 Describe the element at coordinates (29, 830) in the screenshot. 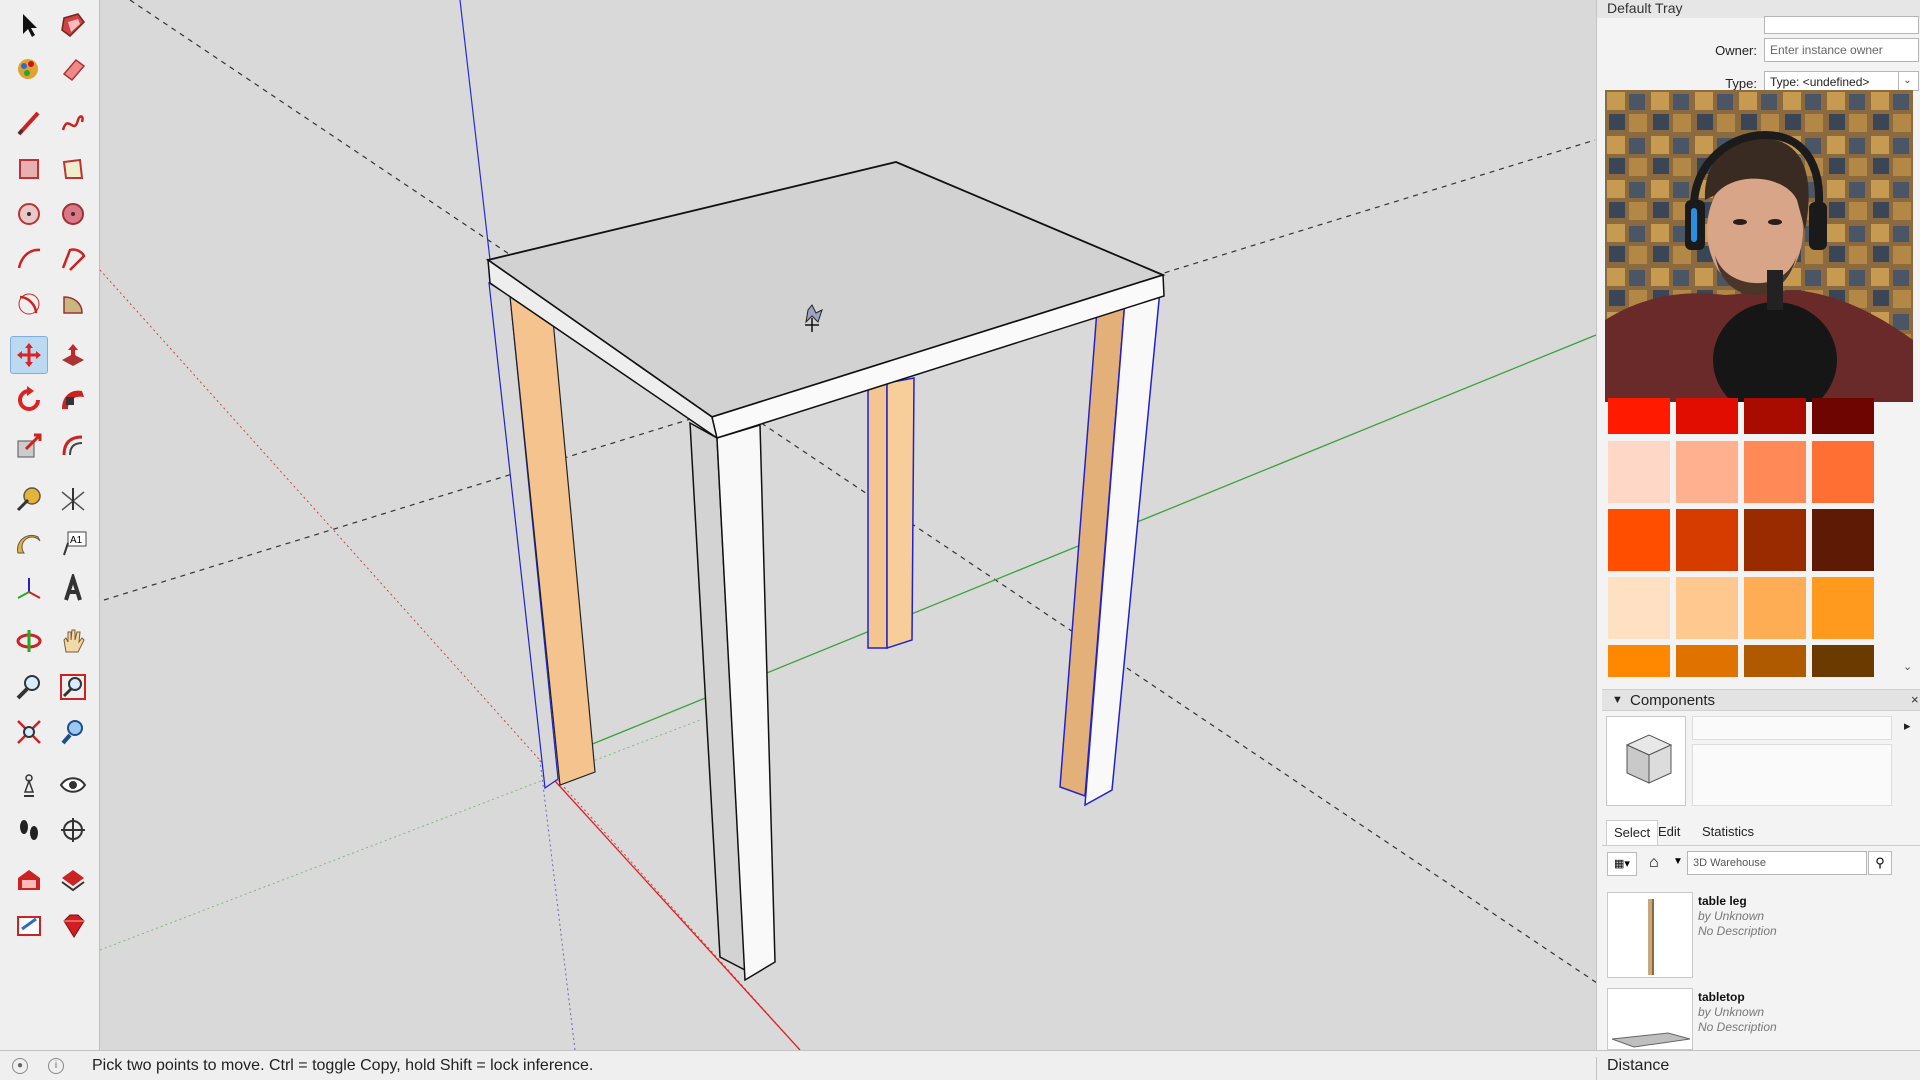

I see `walk-icon` at that location.